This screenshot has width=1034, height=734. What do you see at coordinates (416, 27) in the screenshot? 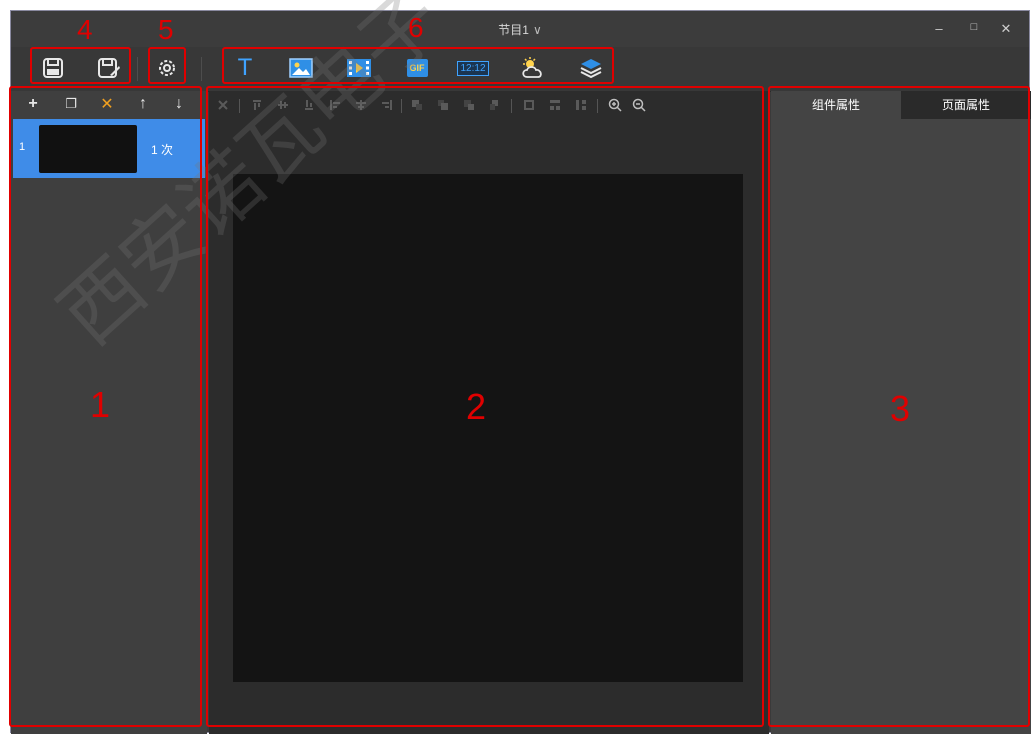
I see `annotation-label-6: 6` at bounding box center [416, 27].